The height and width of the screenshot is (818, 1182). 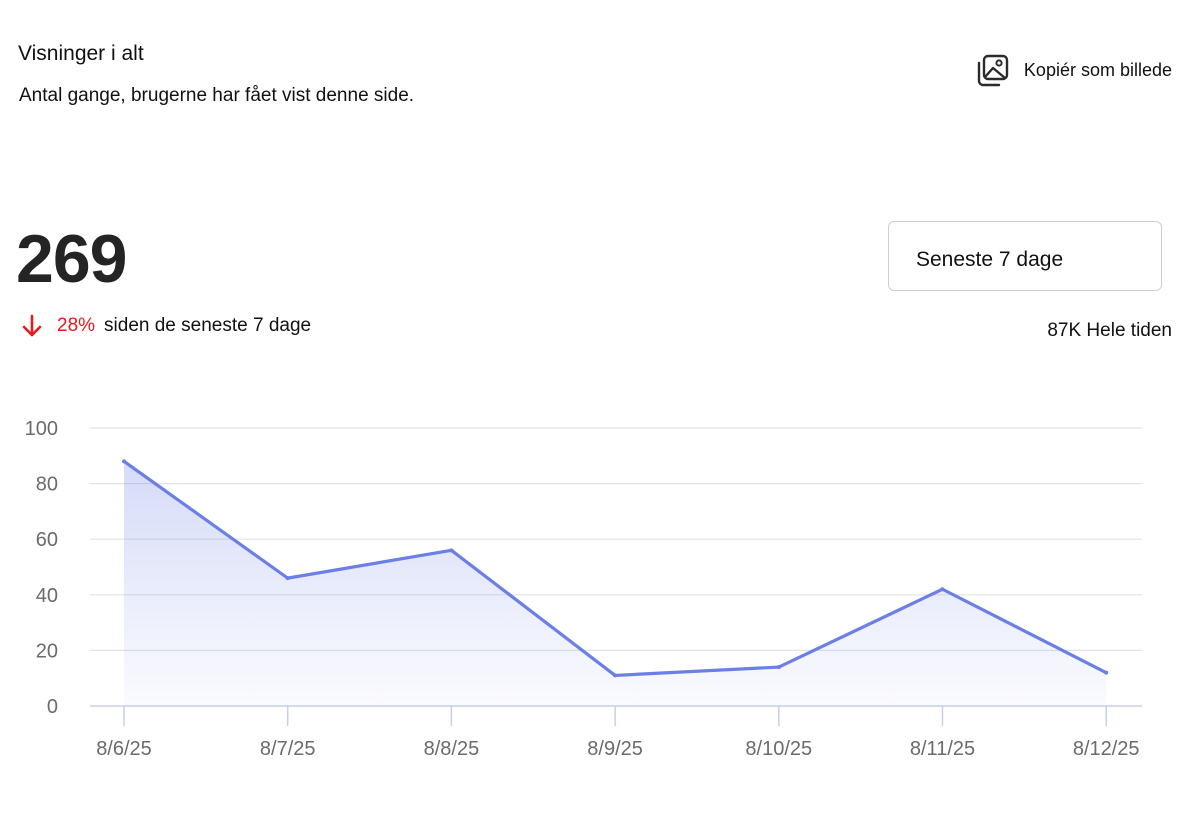 What do you see at coordinates (778, 749) in the screenshot?
I see `x-tick-label: 8/10/25` at bounding box center [778, 749].